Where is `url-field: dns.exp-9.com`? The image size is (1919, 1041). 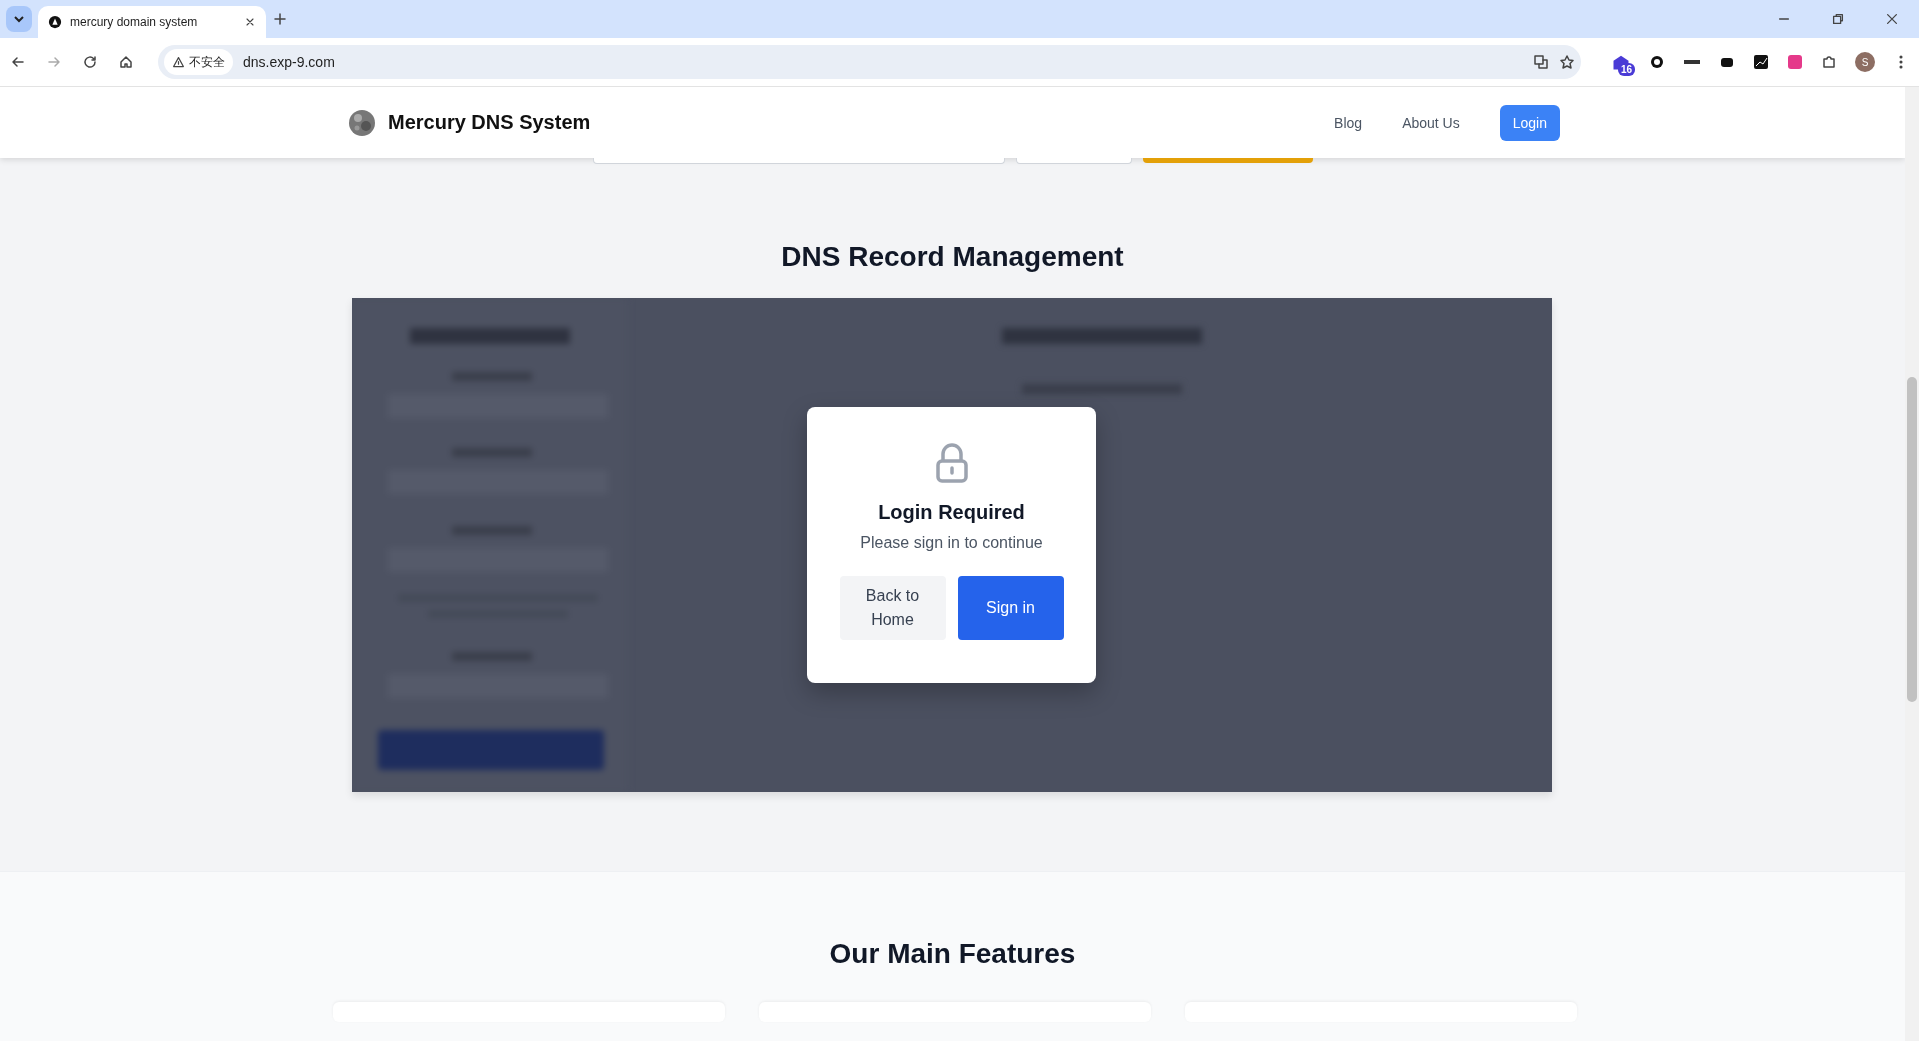
url-field: dns.exp-9.com is located at coordinates (883, 62).